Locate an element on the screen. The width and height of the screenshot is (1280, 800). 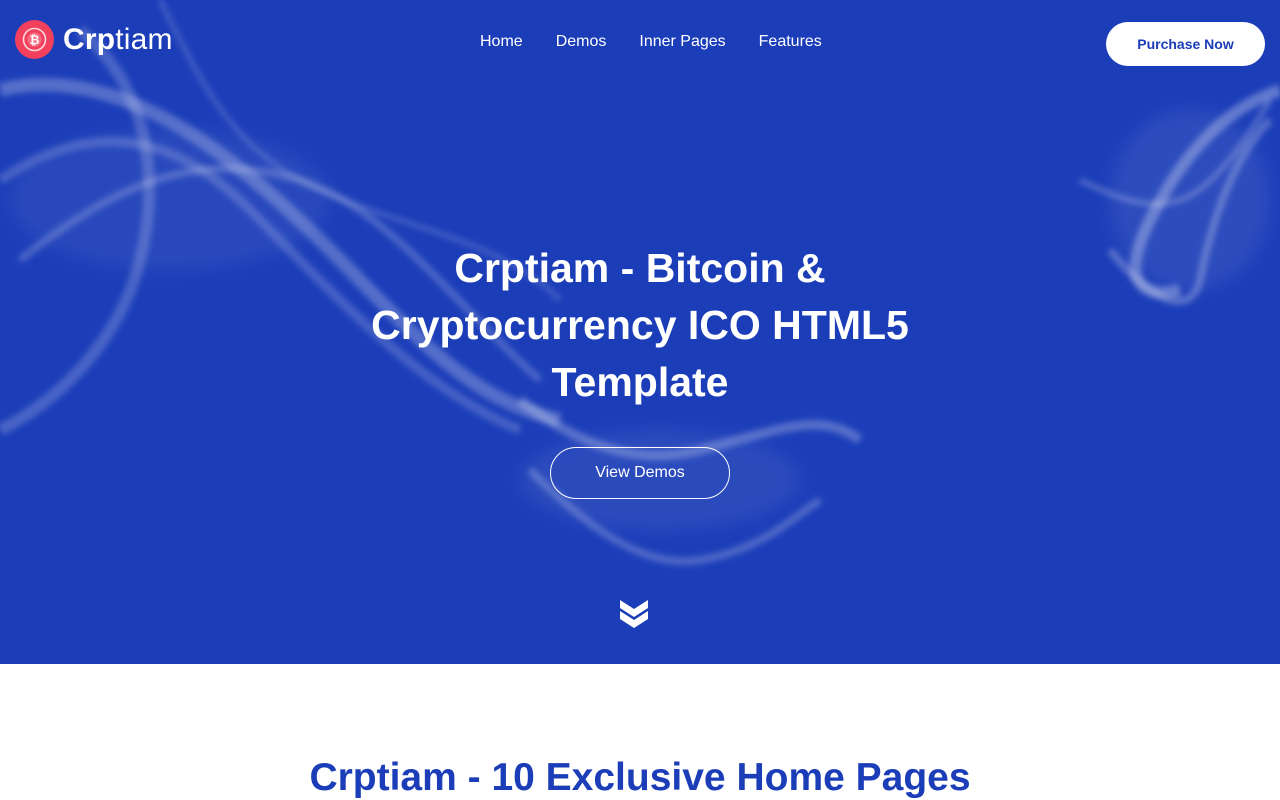
bitcoin-coin-icon: ₿ is located at coordinates (34, 39).